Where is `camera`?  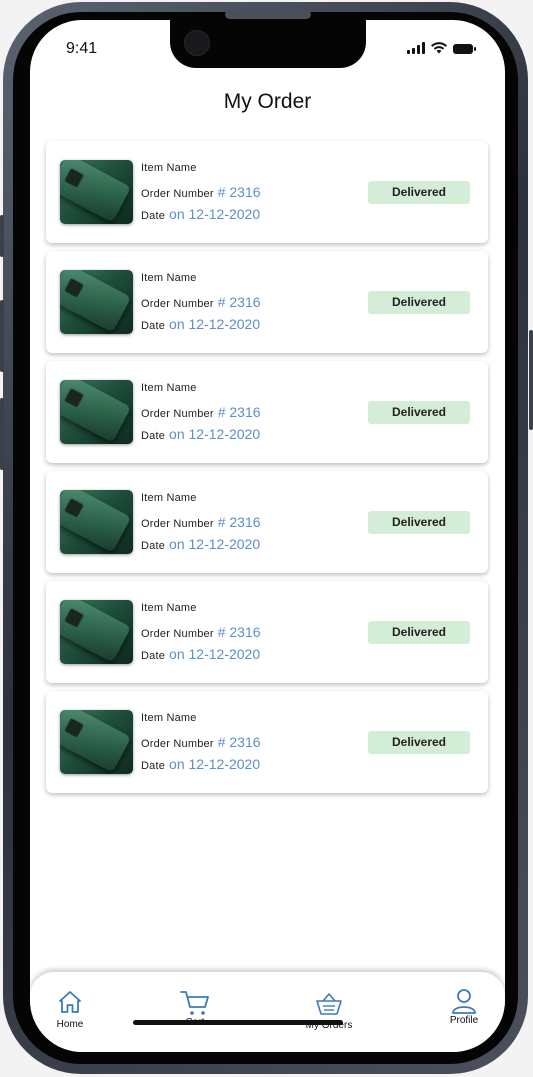
camera is located at coordinates (197, 43).